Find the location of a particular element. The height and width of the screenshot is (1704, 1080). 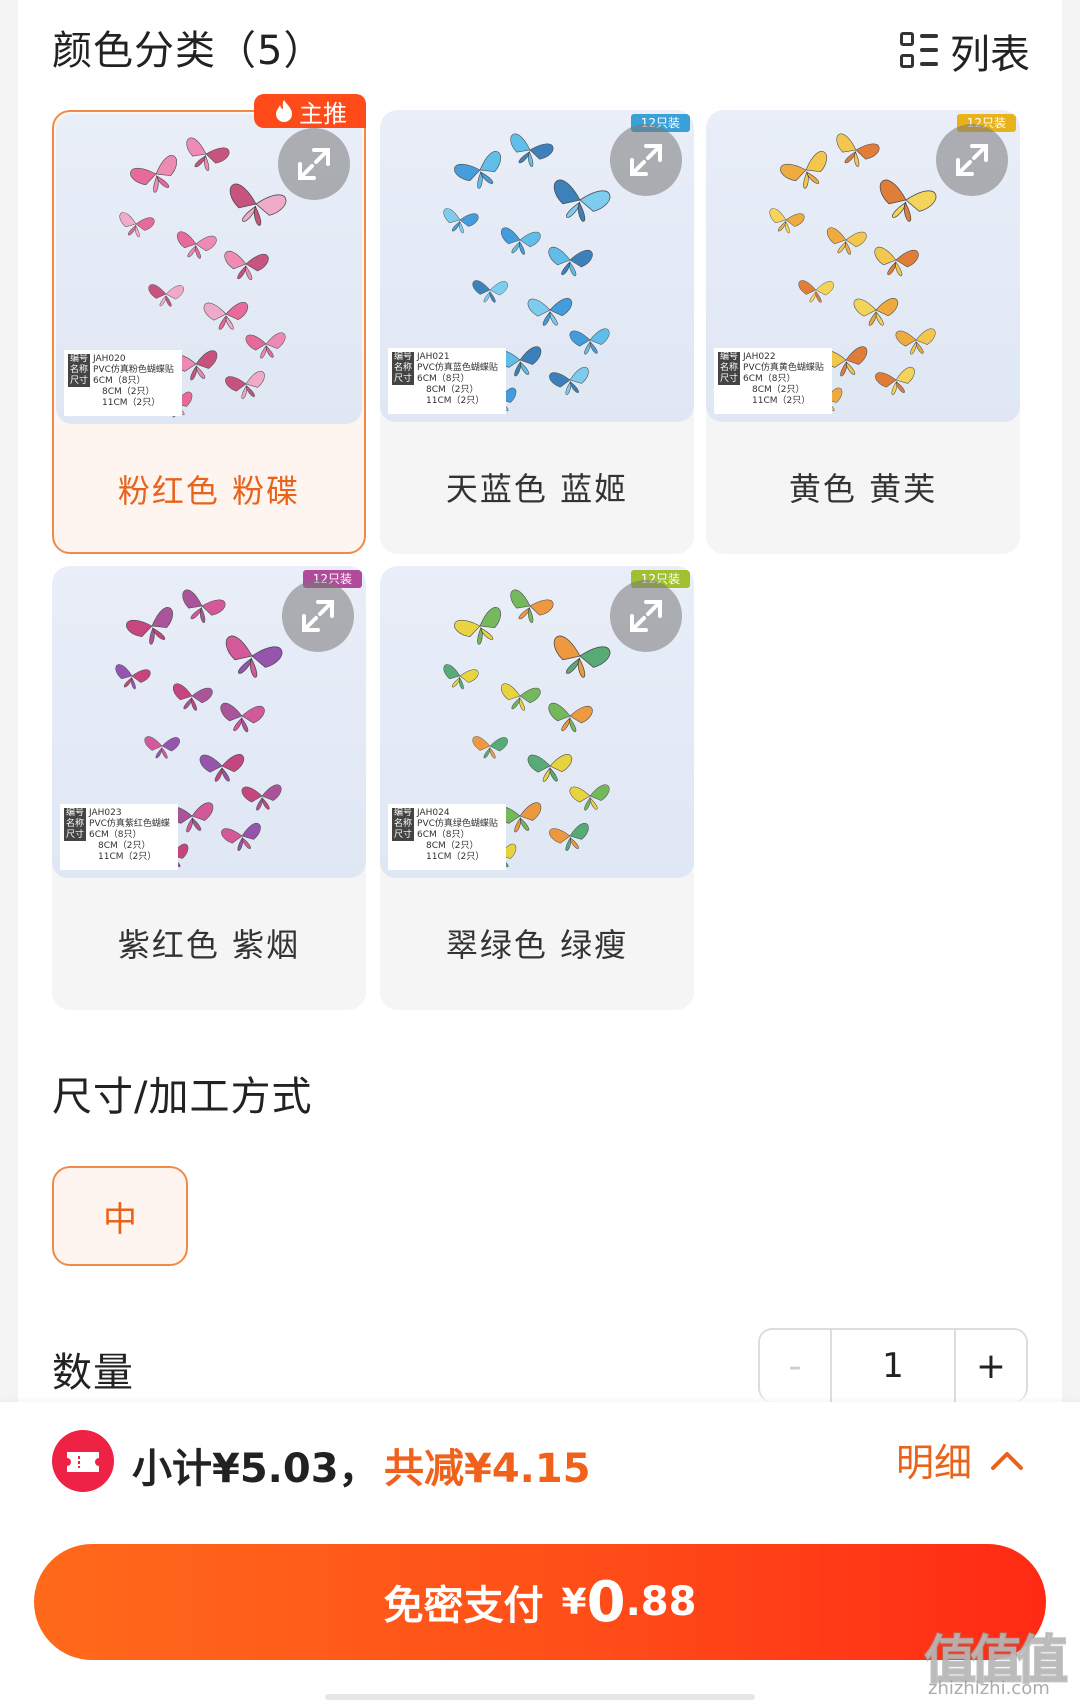

size-option-medium: 中 is located at coordinates (120, 1216).